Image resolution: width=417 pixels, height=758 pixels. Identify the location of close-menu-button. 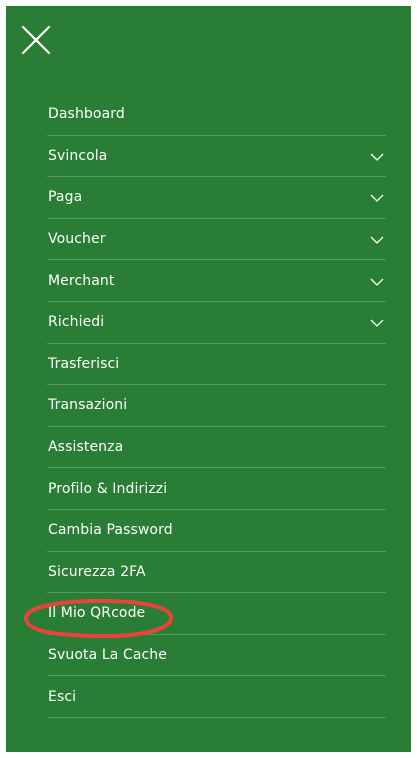
(36, 40).